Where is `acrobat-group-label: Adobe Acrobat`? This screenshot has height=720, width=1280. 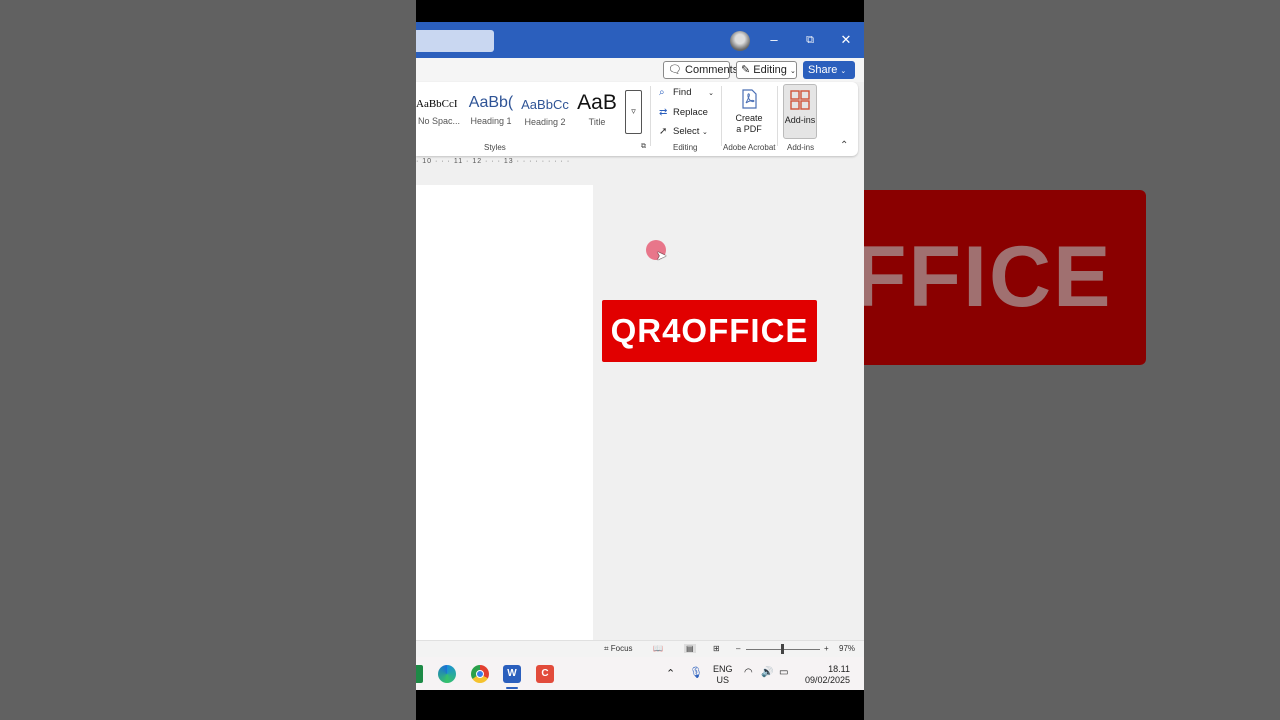 acrobat-group-label: Adobe Acrobat is located at coordinates (749, 147).